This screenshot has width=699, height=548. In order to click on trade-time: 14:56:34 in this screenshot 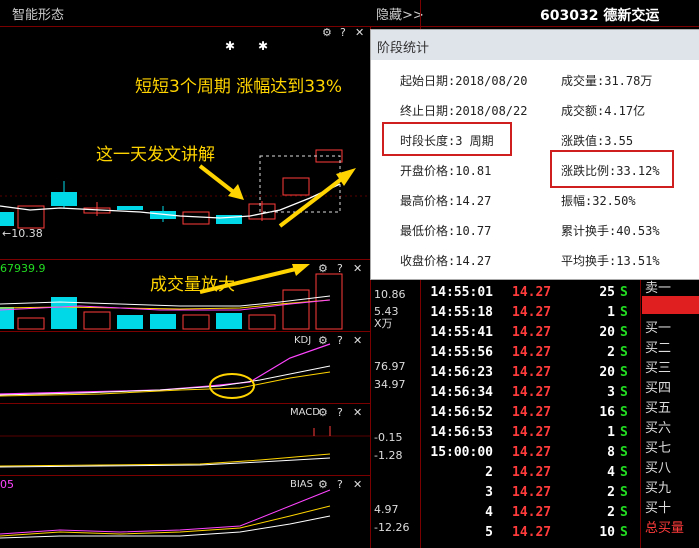, I will do `click(461, 392)`.